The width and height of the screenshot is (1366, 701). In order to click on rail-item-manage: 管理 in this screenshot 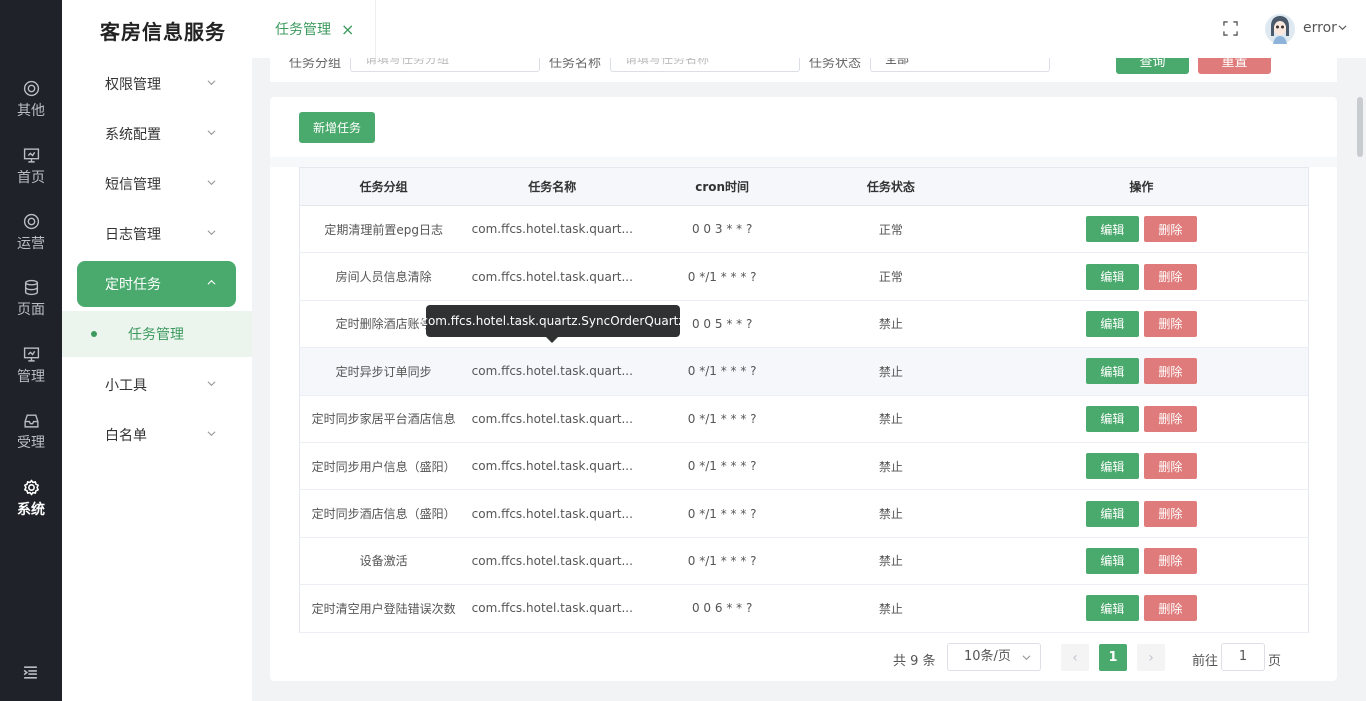, I will do `click(31, 366)`.